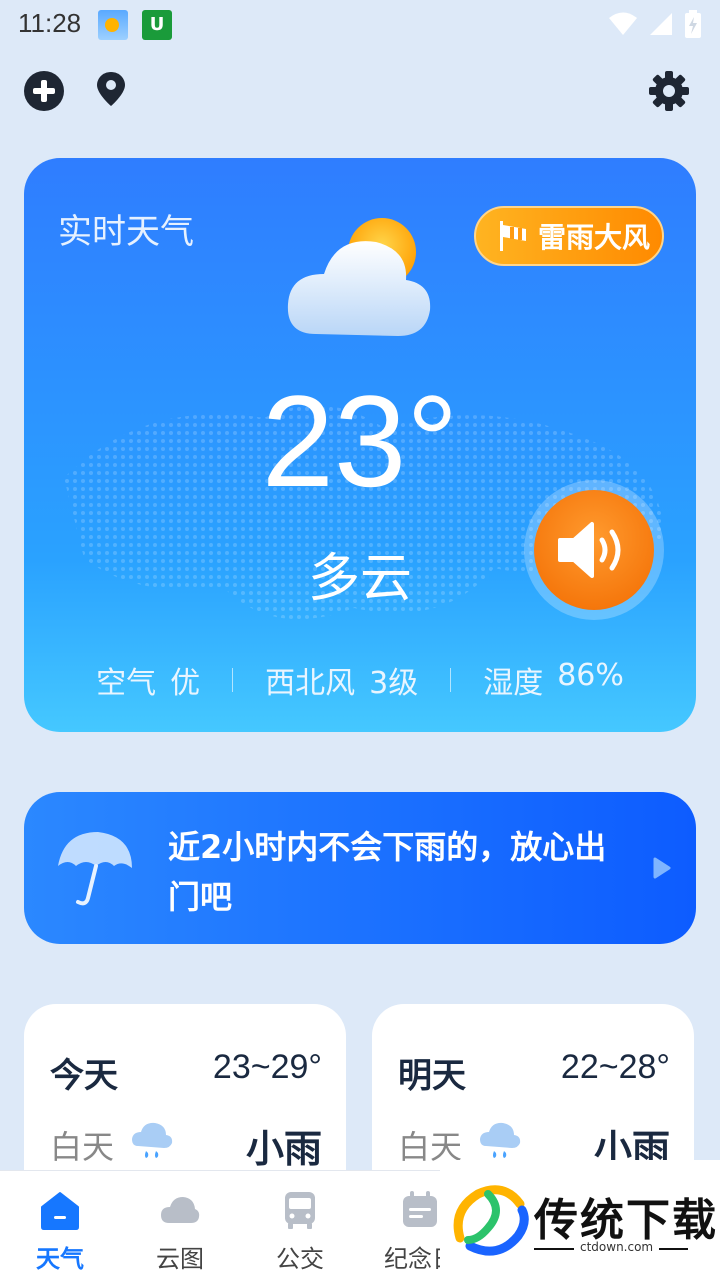 Image resolution: width=720 pixels, height=1280 pixels. I want to click on watermark: 传统下载 ctdown.com, so click(580, 1220).